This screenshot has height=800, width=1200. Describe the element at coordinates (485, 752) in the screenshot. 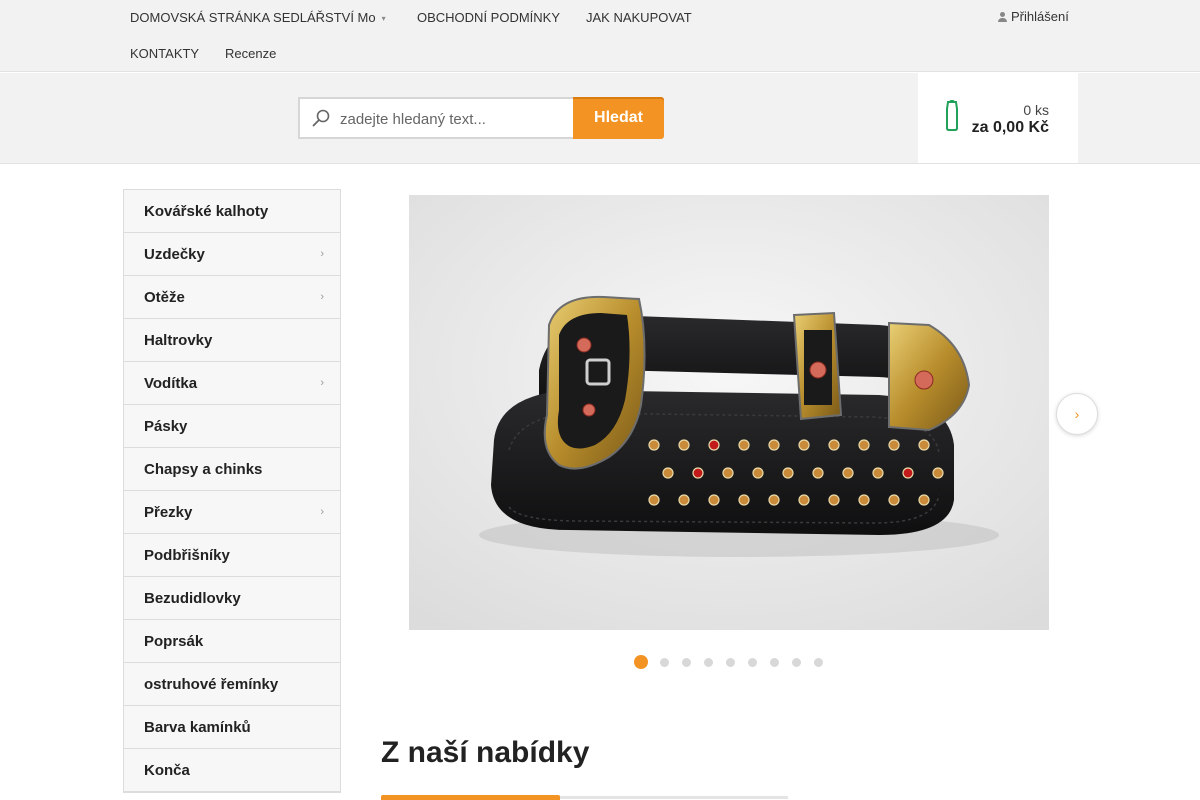

I see `section-title: Z naší nabídky` at that location.